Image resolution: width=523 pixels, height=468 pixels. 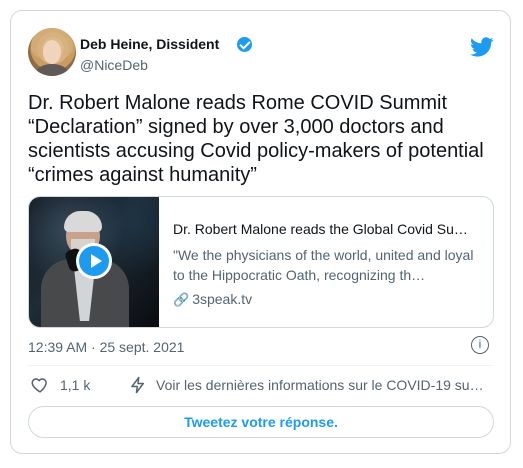 I want to click on heart-icon, so click(x=40, y=385).